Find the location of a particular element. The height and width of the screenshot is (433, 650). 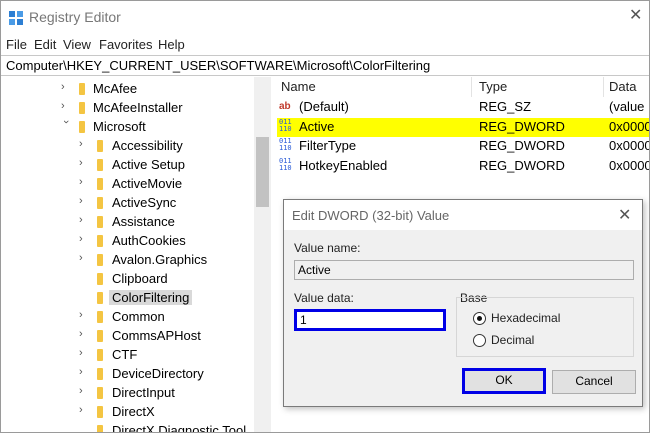

hexadecimal-label: Hexadecimal is located at coordinates (525, 318).